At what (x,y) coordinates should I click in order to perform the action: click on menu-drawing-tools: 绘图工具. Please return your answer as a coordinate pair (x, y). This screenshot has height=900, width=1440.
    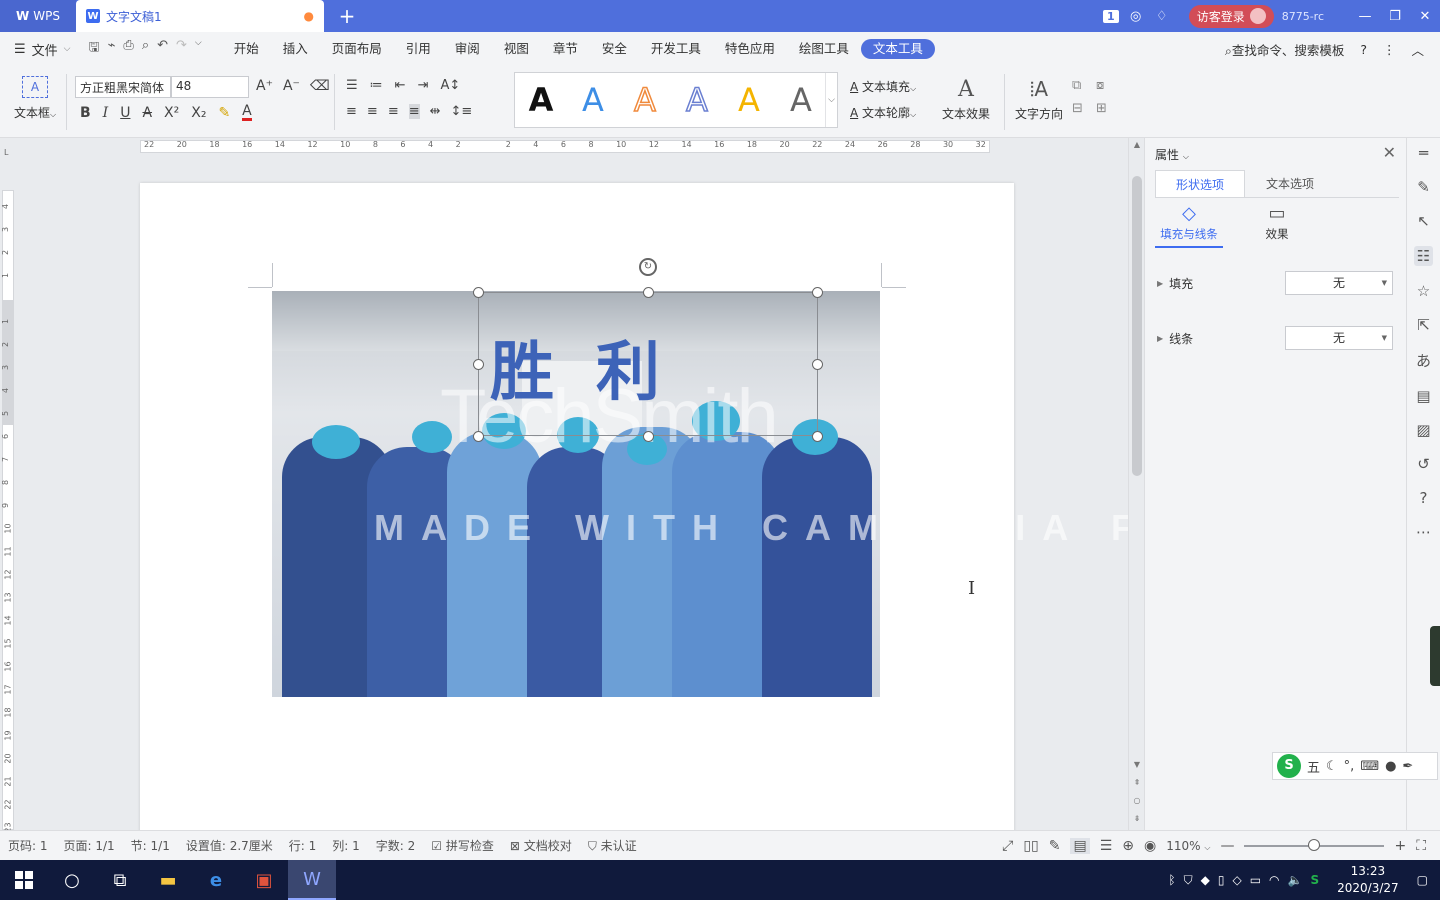
    Looking at the image, I should click on (824, 49).